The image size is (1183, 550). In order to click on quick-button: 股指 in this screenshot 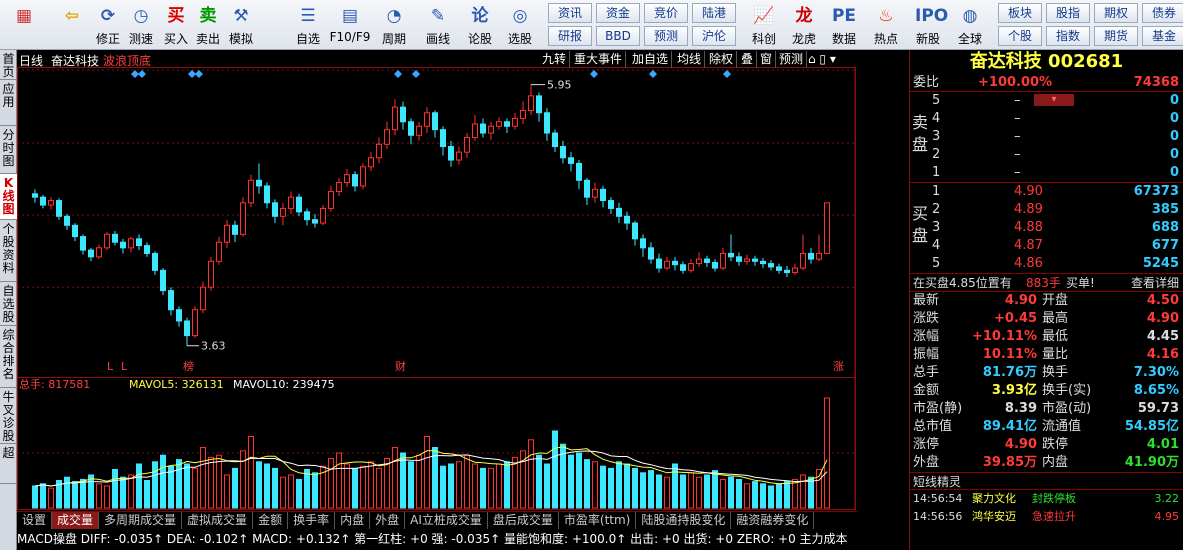, I will do `click(1068, 13)`.